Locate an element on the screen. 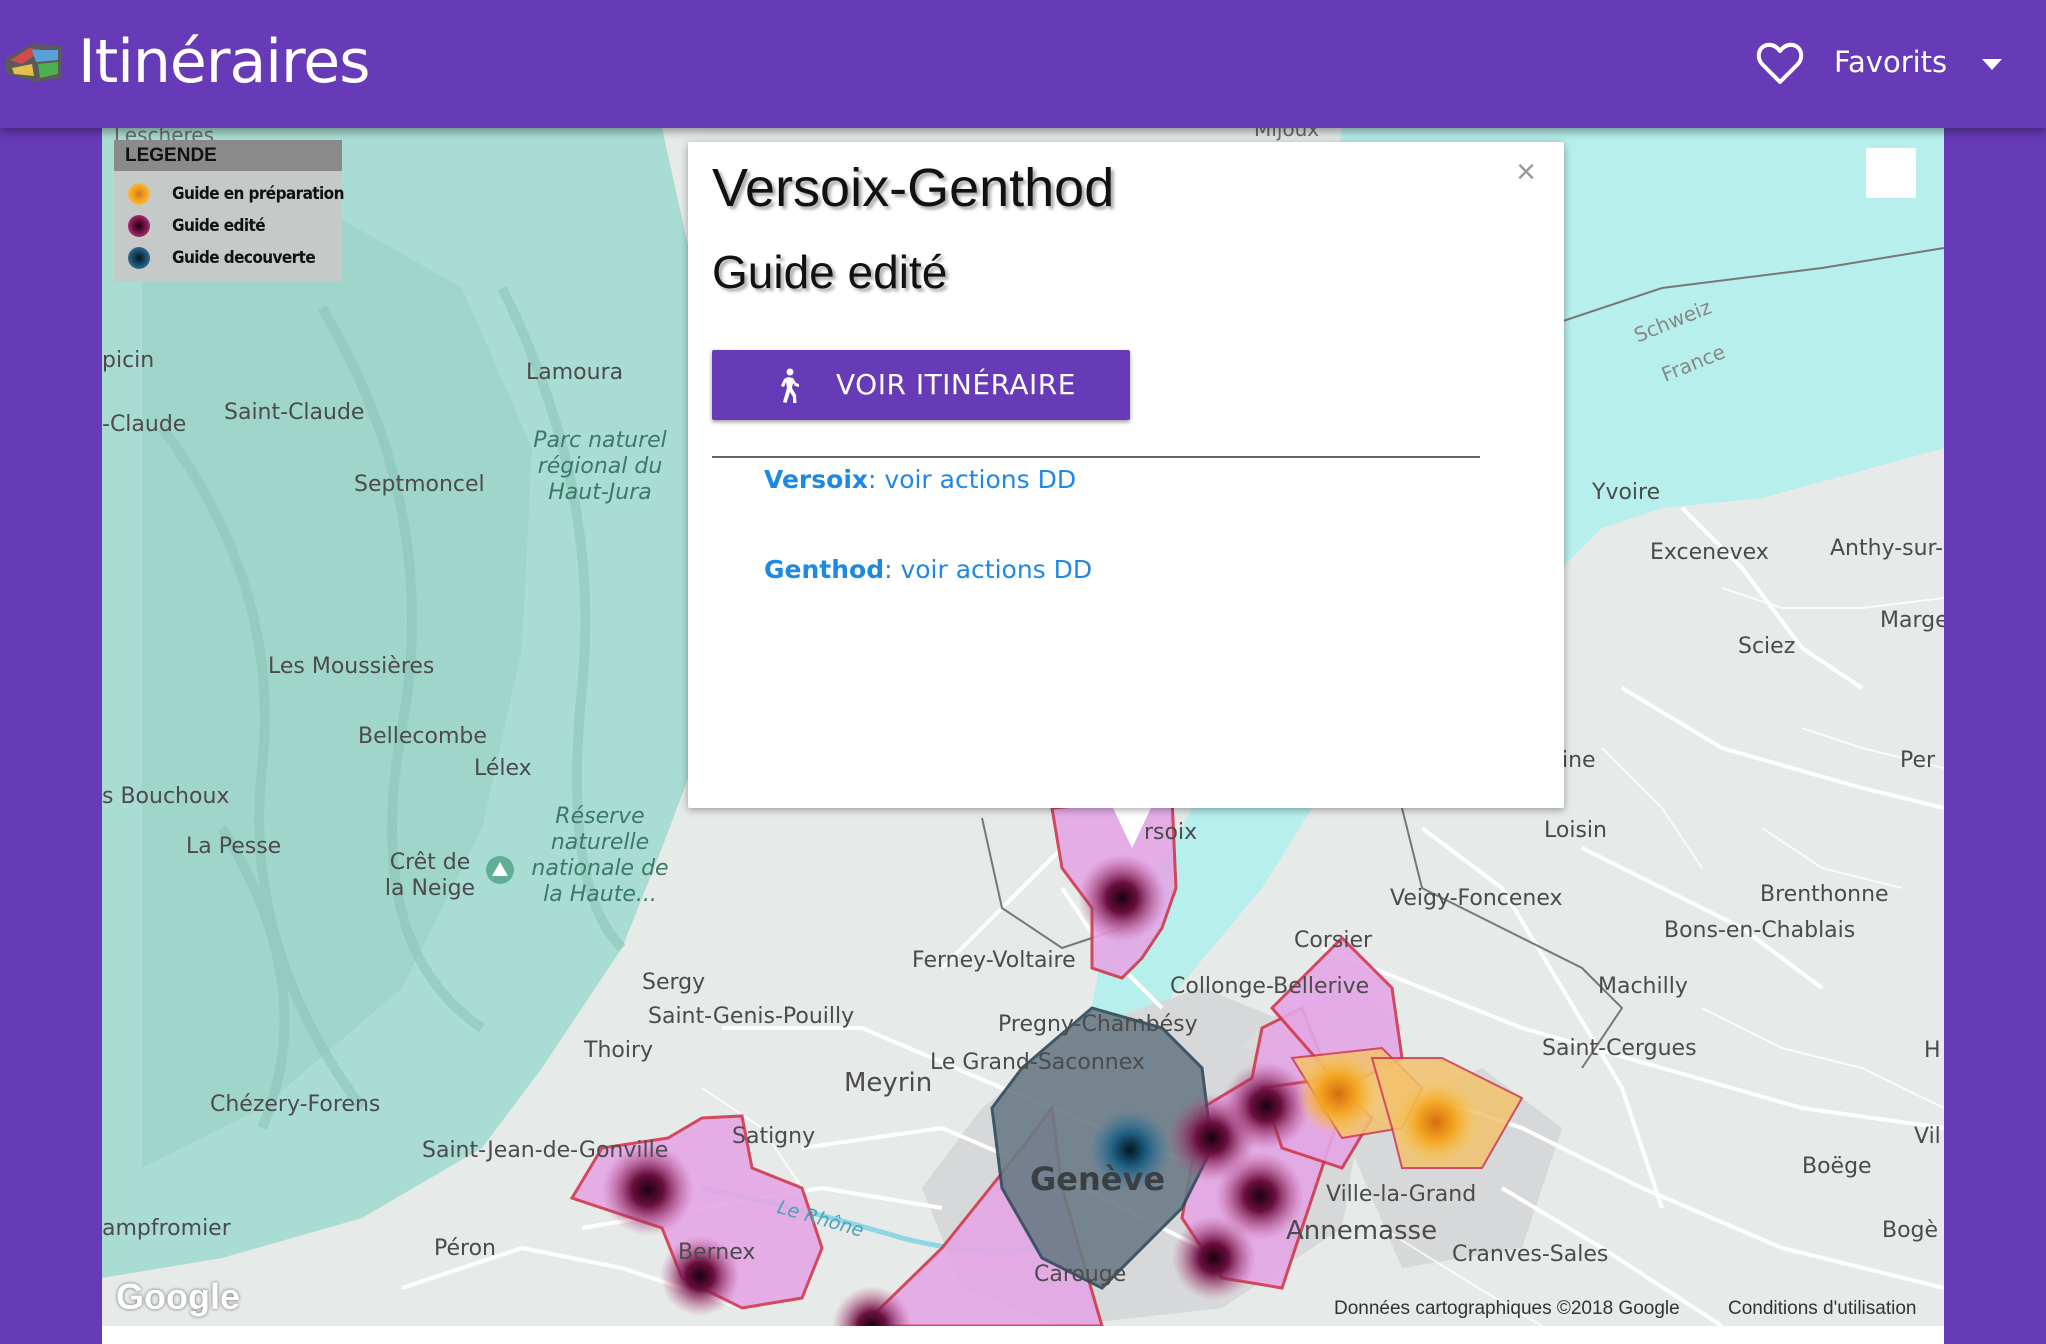  google-logo: Google is located at coordinates (178, 1296).